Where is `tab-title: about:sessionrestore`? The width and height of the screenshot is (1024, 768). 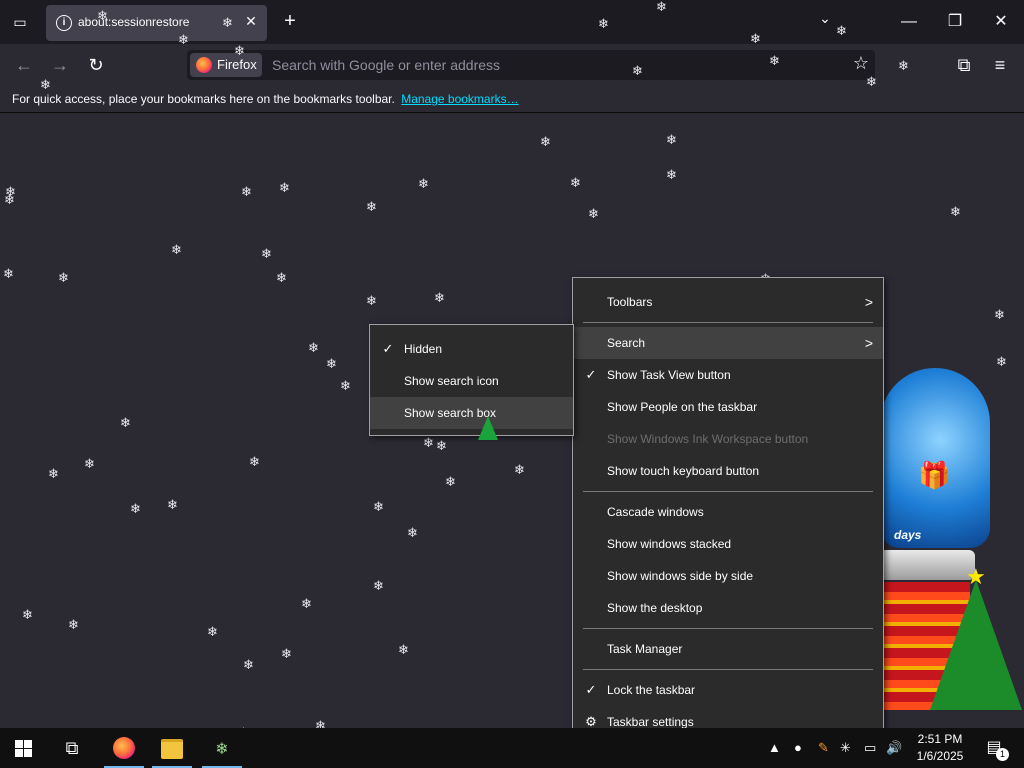 tab-title: about:sessionrestore is located at coordinates (134, 22).